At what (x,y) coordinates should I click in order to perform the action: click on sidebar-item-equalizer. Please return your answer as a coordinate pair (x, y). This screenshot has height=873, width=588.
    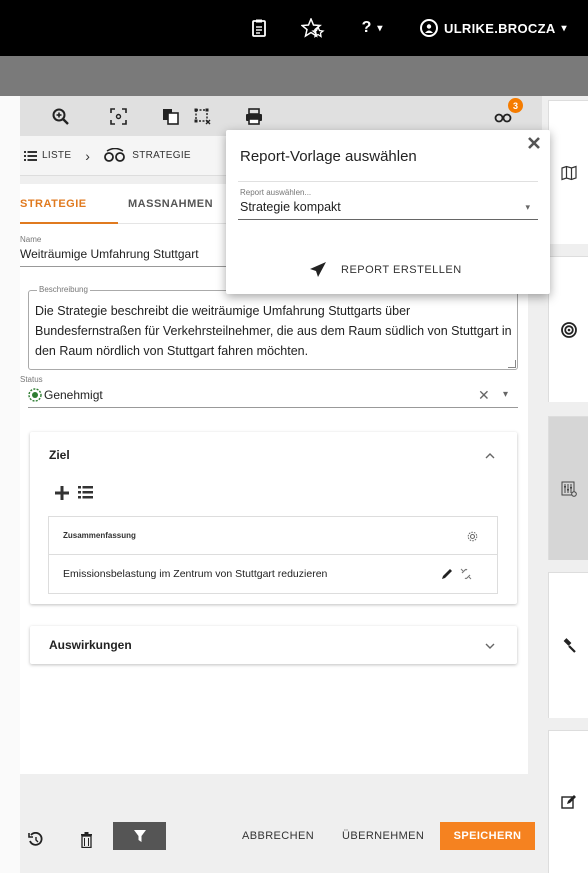
    Looking at the image, I should click on (568, 488).